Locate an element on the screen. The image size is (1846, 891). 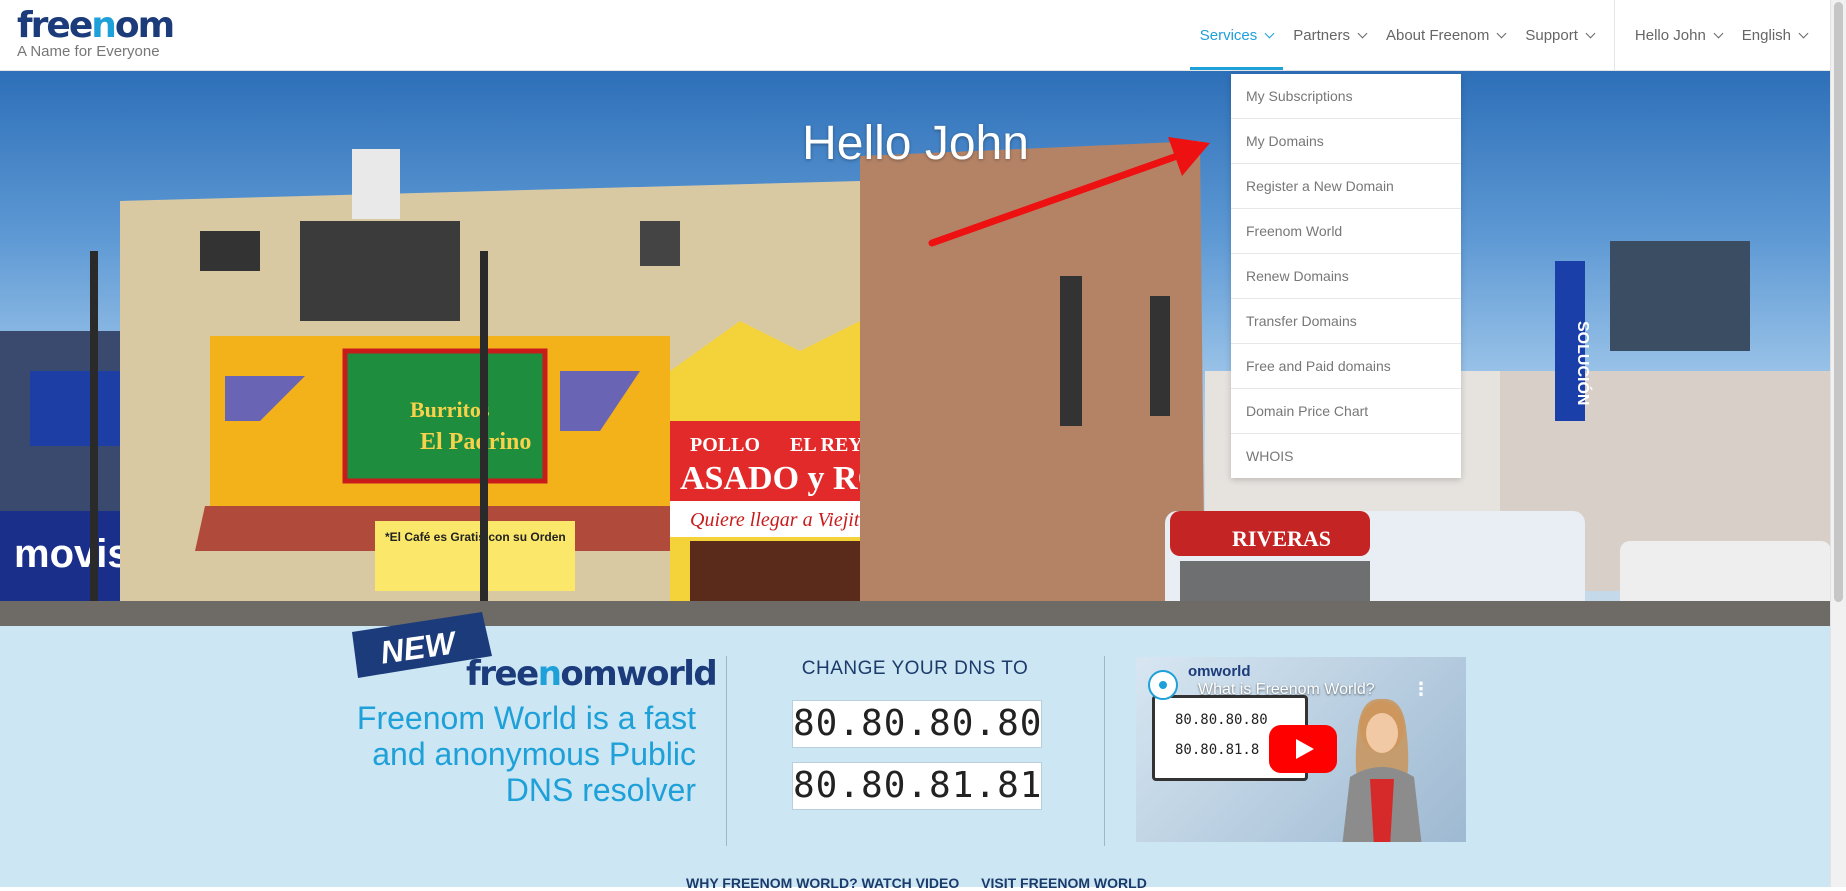
freenom-logo: freenom A Name for Everyone is located at coordinates (96, 33).